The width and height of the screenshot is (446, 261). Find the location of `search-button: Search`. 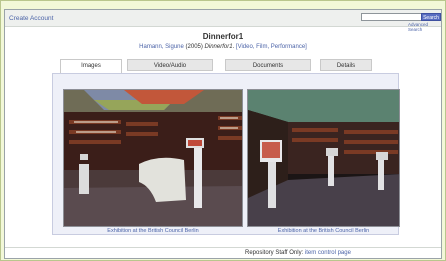

search-button: Search is located at coordinates (431, 17).